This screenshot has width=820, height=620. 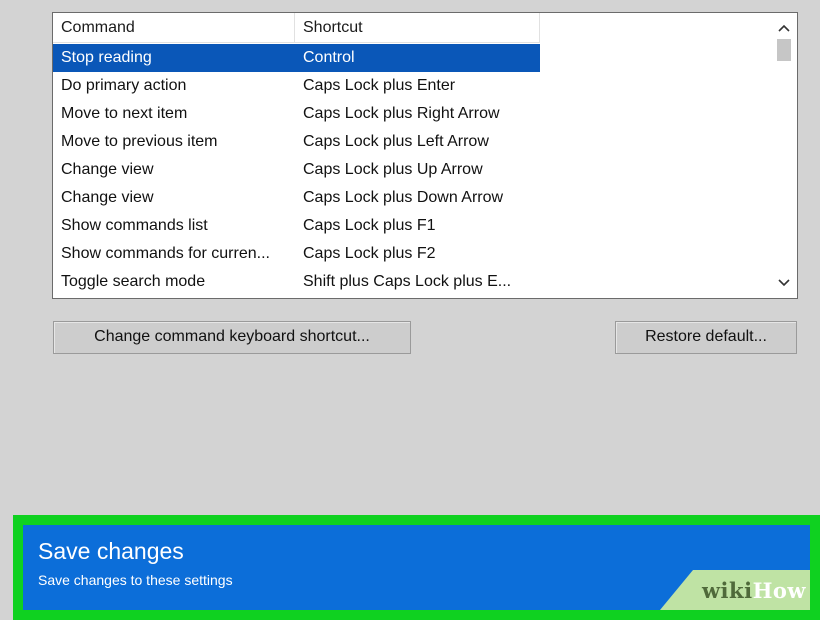 What do you see at coordinates (369, 253) in the screenshot?
I see `row-shortcut: Caps Lock plus F2` at bounding box center [369, 253].